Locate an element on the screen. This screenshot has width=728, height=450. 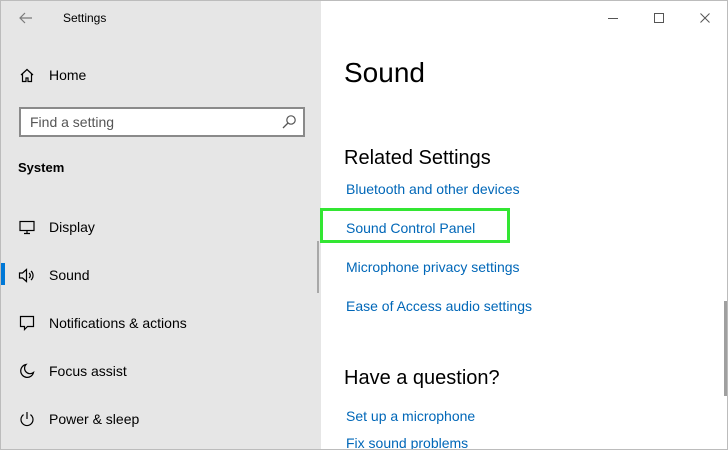
active-indicator is located at coordinates (3, 274).